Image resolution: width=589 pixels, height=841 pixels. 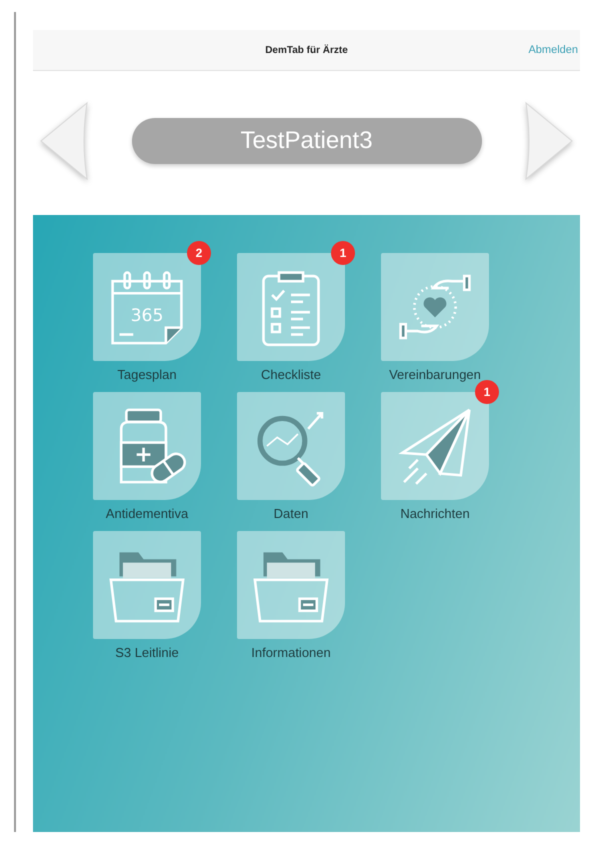 What do you see at coordinates (147, 652) in the screenshot?
I see `tile-label: S3 Leitlinie` at bounding box center [147, 652].